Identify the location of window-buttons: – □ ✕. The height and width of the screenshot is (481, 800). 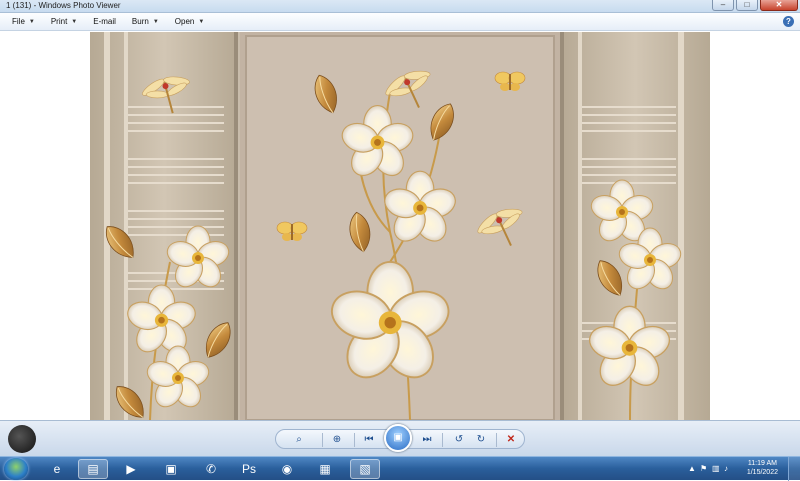
(755, 6).